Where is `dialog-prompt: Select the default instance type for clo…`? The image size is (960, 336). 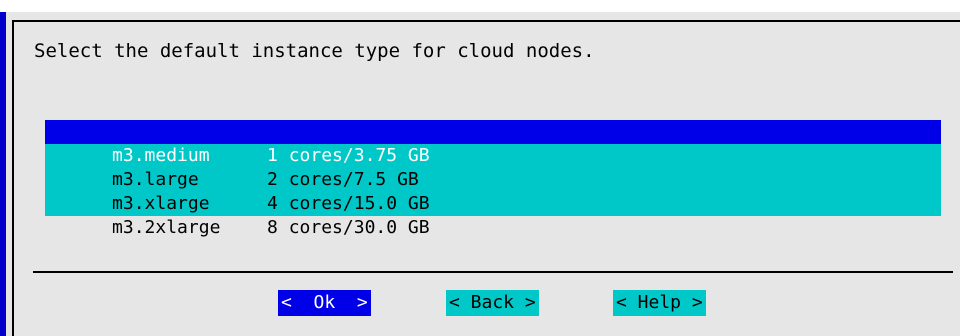 dialog-prompt: Select the default instance type for clo… is located at coordinates (314, 51).